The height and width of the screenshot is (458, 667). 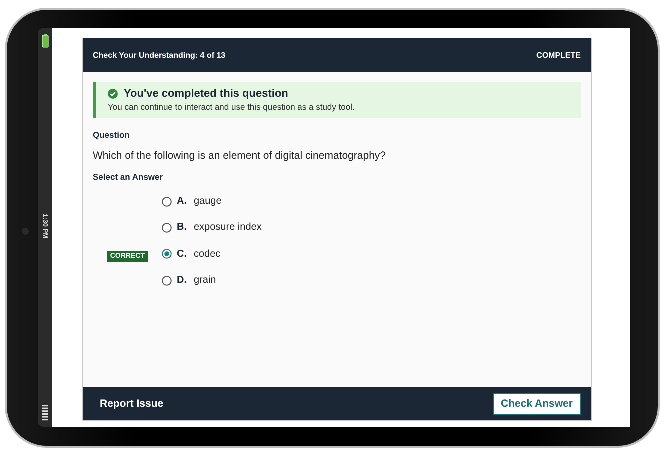 I want to click on answer-option: B. exposure index, so click(x=212, y=227).